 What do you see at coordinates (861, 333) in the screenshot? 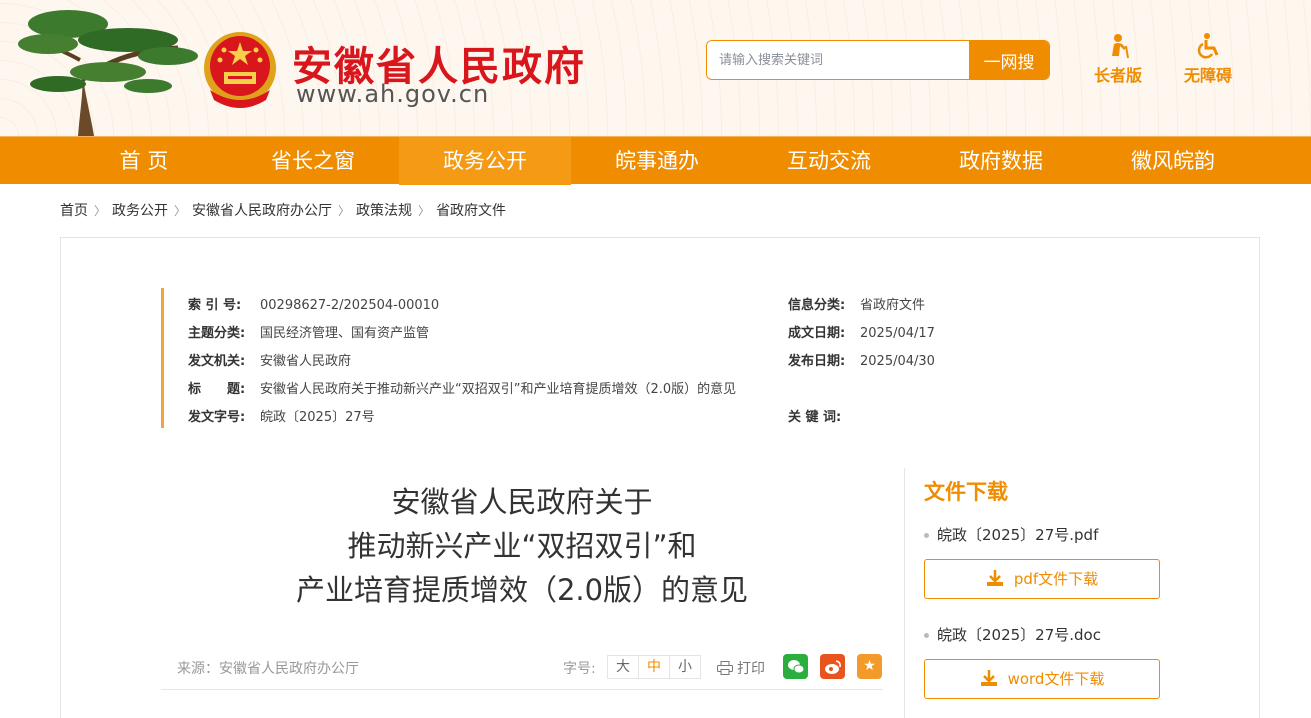
I see `meta-created-date: 成文日期: 2025/04/17` at bounding box center [861, 333].